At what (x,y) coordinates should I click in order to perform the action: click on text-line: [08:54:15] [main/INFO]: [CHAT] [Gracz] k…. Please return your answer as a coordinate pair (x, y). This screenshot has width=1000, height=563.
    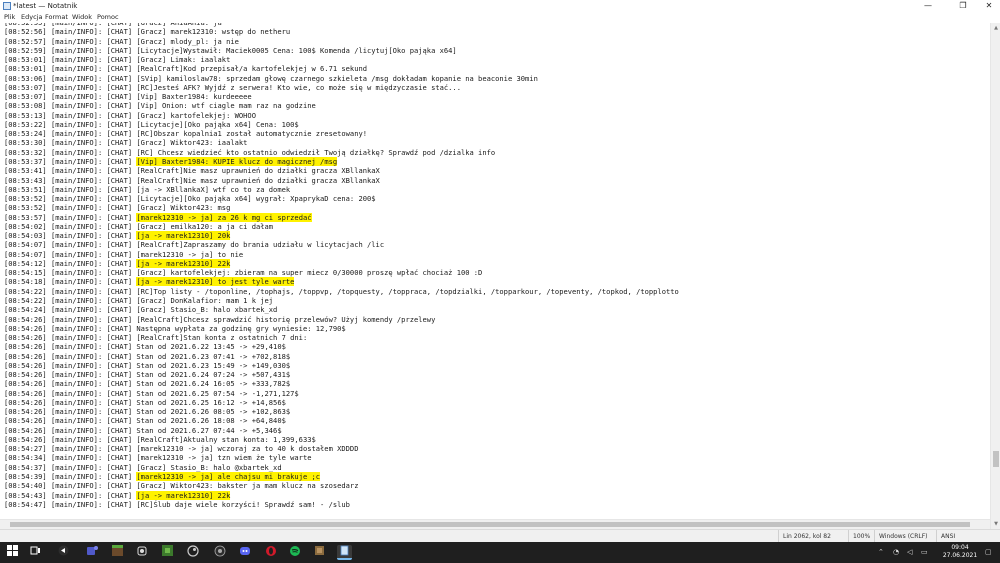
    Looking at the image, I should click on (243, 273).